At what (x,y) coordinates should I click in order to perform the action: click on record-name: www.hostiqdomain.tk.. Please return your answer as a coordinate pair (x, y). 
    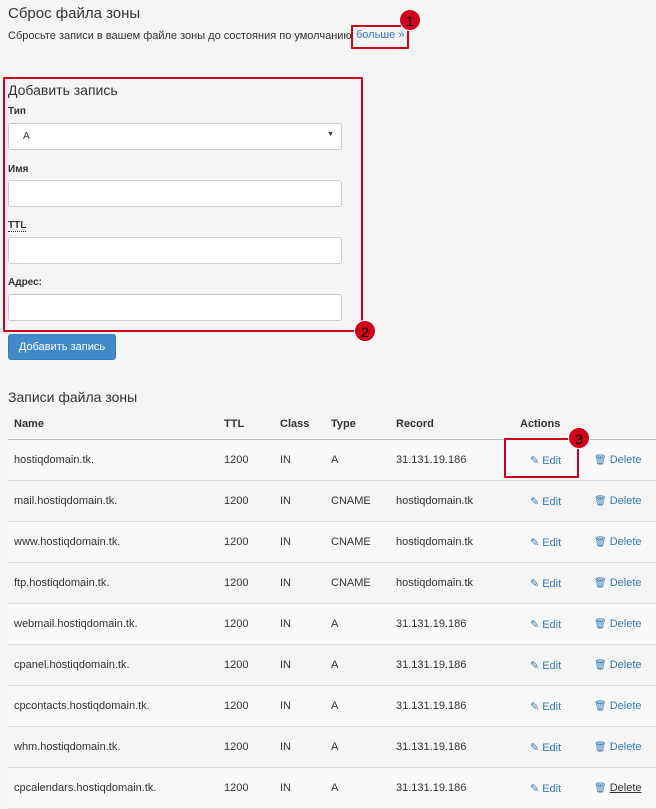
    Looking at the image, I should click on (67, 542).